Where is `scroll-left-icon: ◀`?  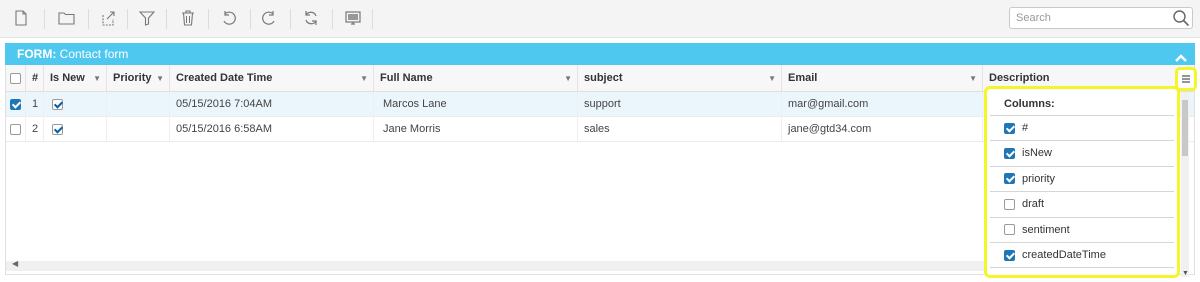
scroll-left-icon: ◀ is located at coordinates (15, 263).